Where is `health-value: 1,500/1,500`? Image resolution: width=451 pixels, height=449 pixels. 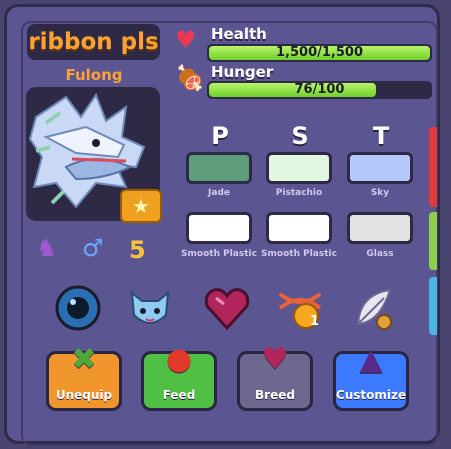
health-value: 1,500/1,500 is located at coordinates (319, 52).